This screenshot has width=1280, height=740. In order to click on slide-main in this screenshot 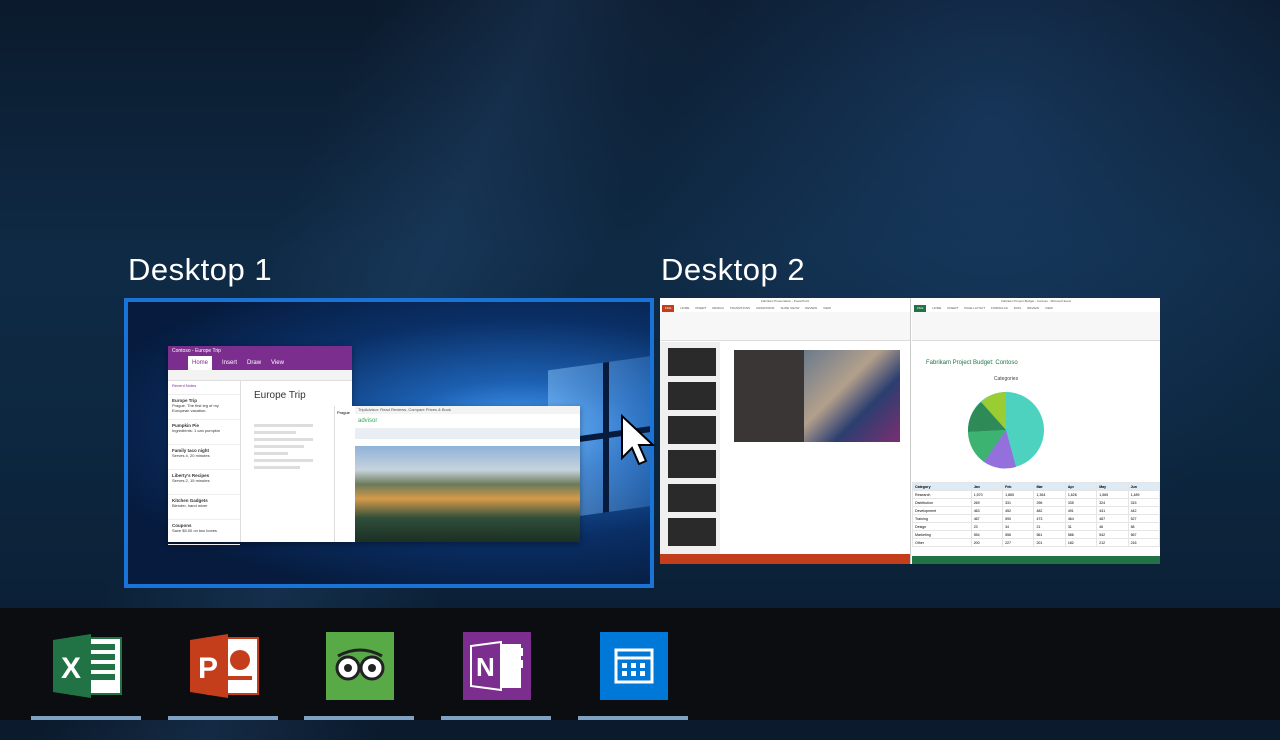, I will do `click(817, 396)`.